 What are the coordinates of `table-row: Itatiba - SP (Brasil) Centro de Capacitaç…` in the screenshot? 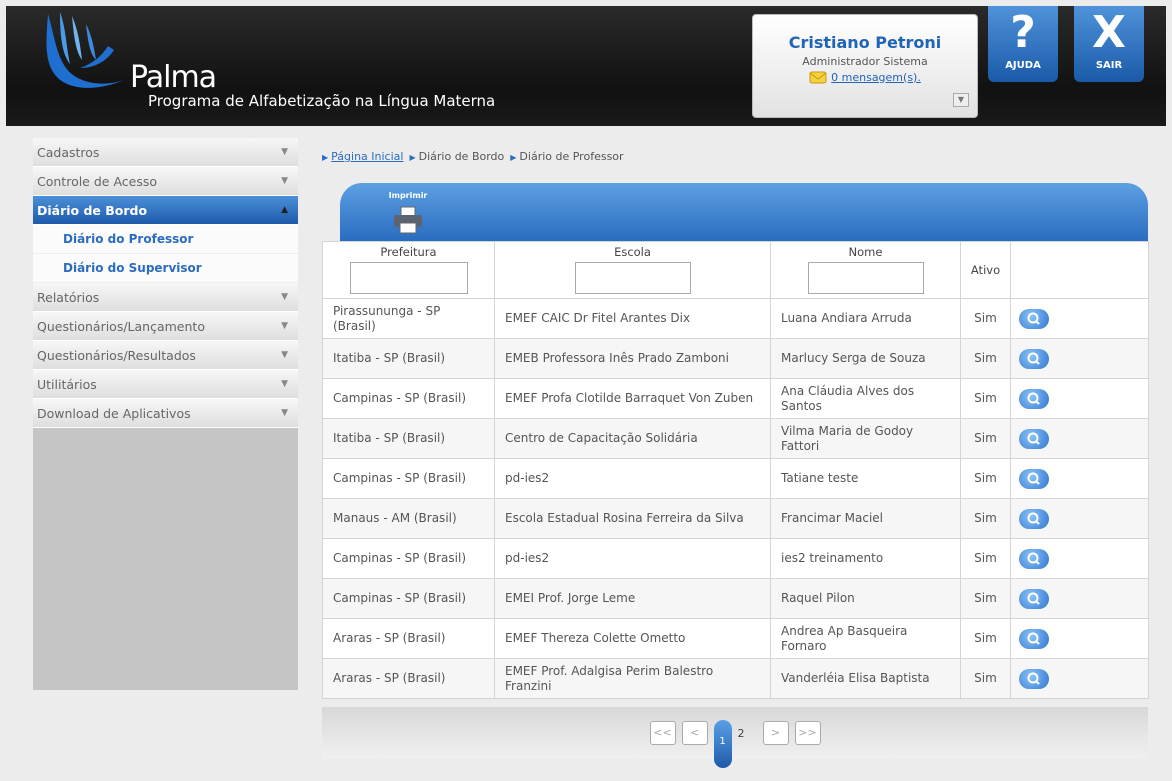 It's located at (735, 438).